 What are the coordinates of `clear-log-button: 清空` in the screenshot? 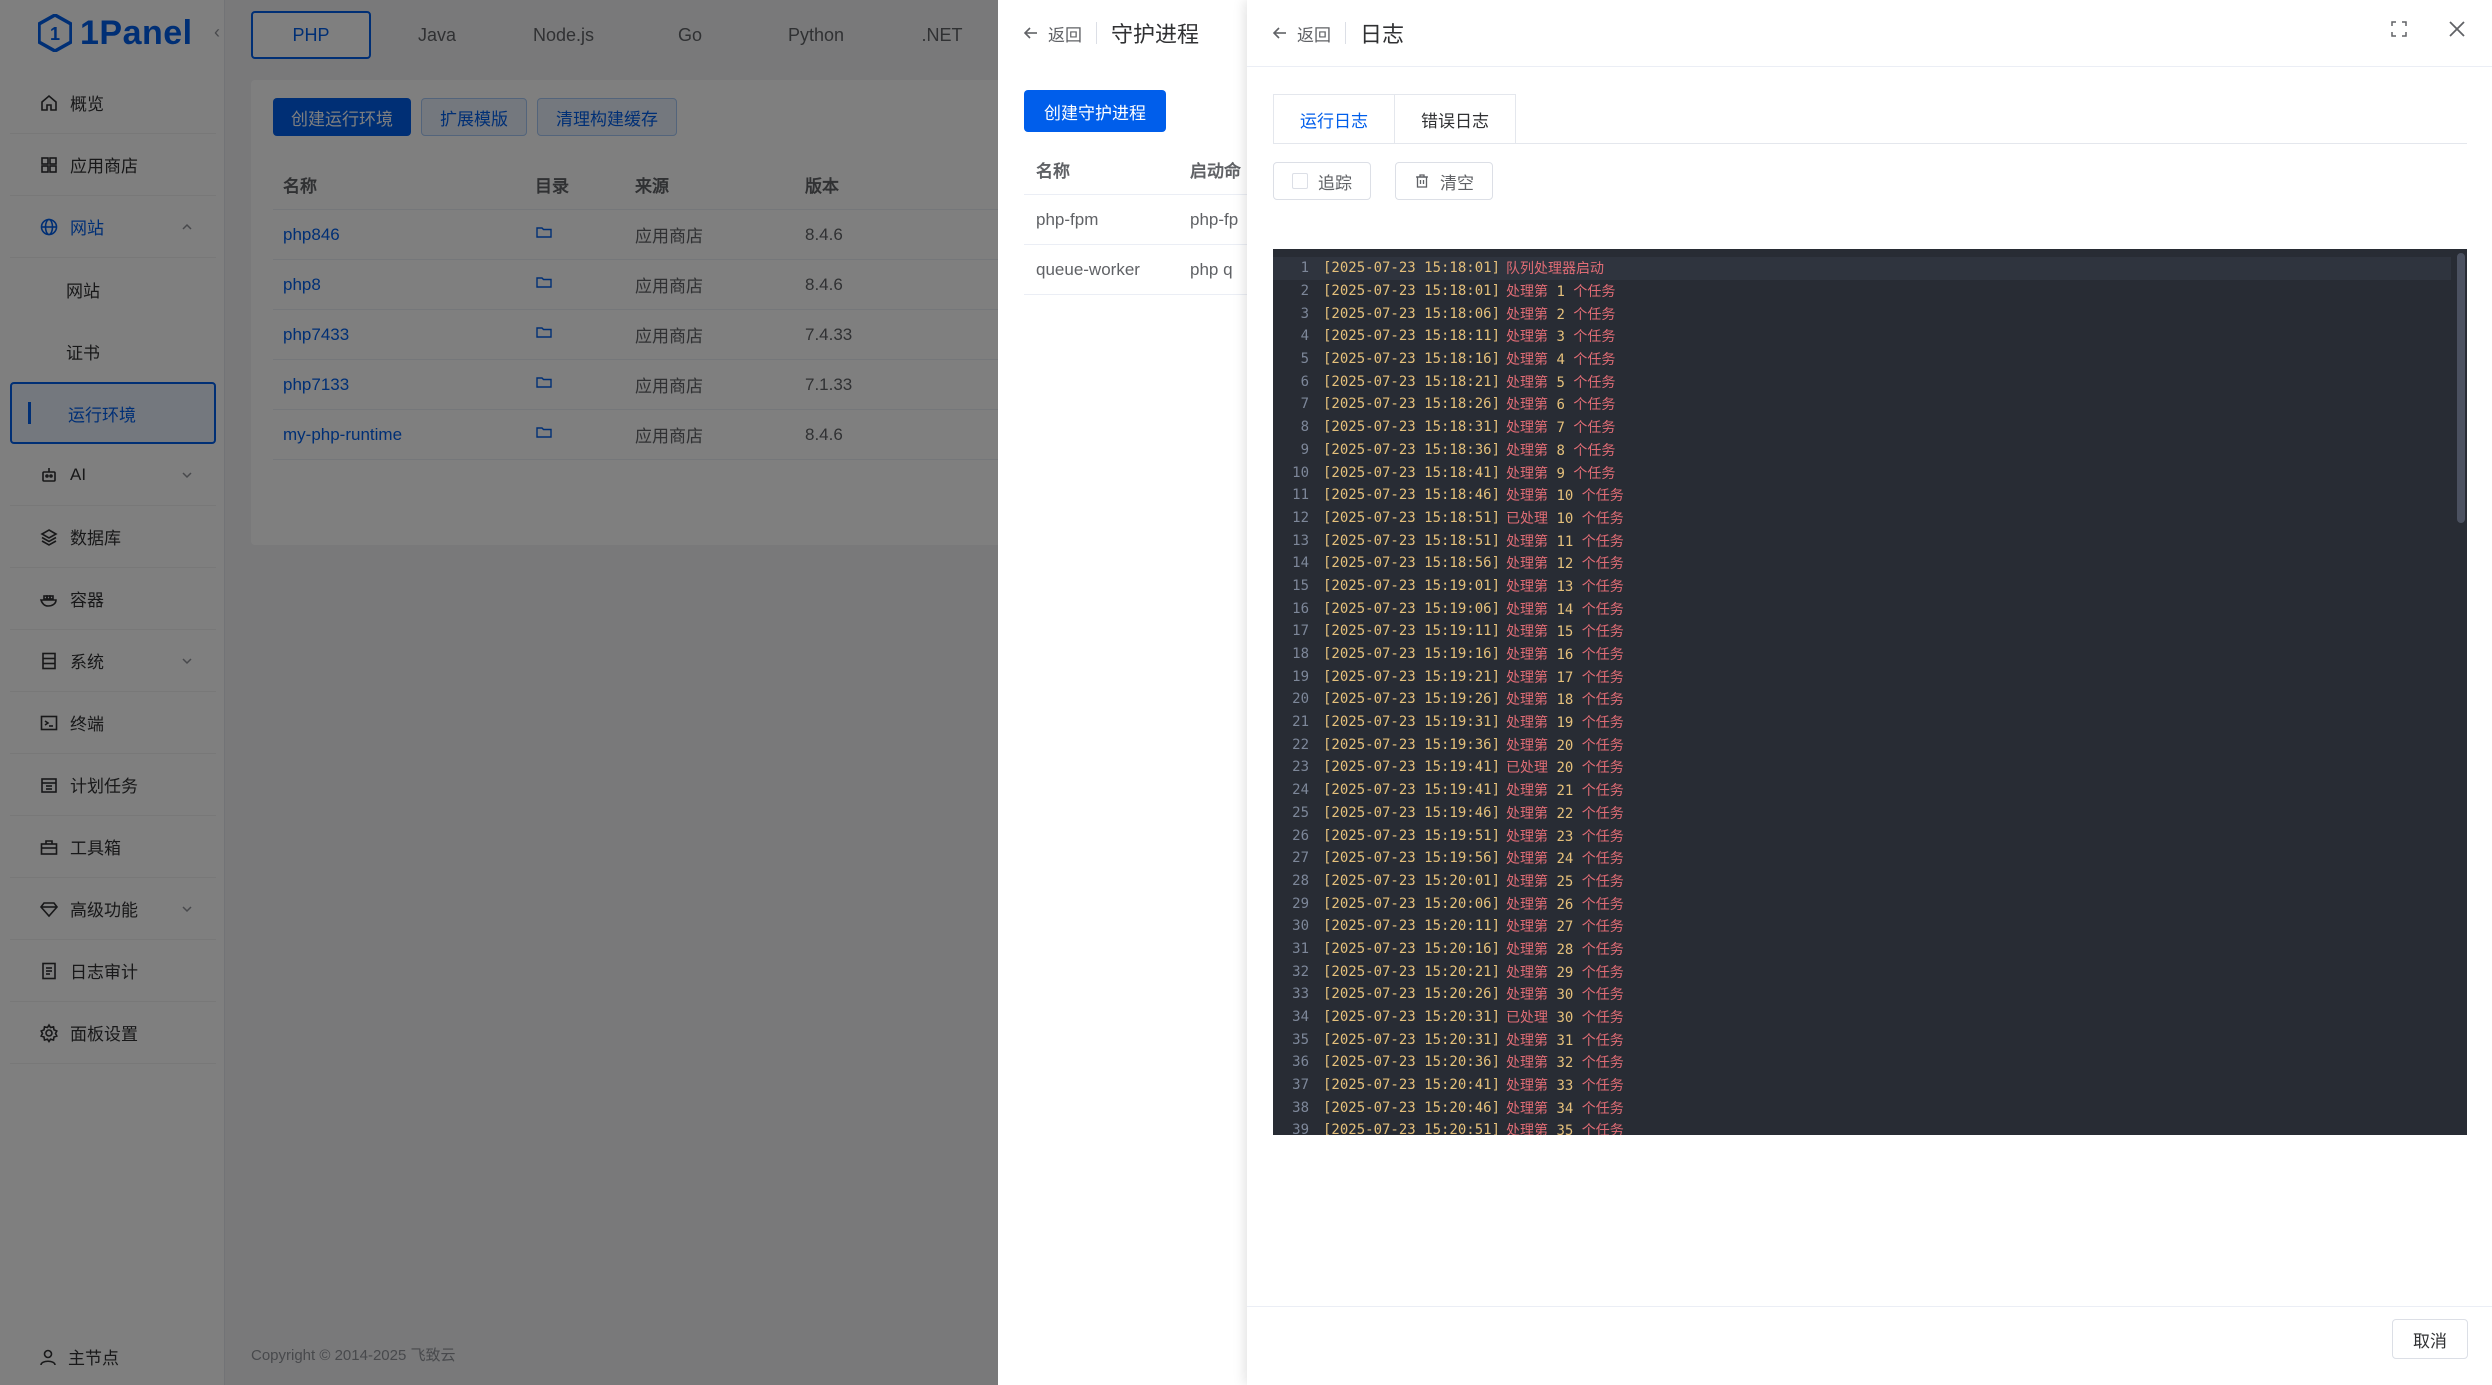 It's located at (1444, 181).